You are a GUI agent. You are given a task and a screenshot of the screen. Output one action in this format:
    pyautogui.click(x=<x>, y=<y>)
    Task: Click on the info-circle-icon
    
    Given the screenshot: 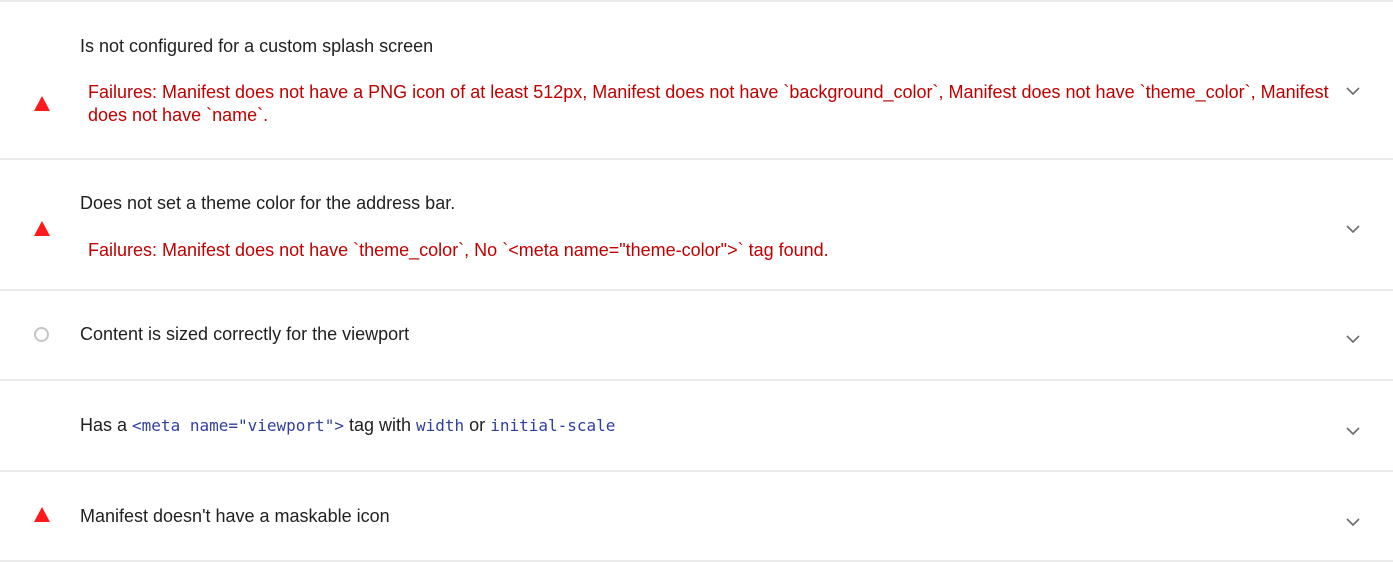 What is the action you would take?
    pyautogui.click(x=41, y=334)
    